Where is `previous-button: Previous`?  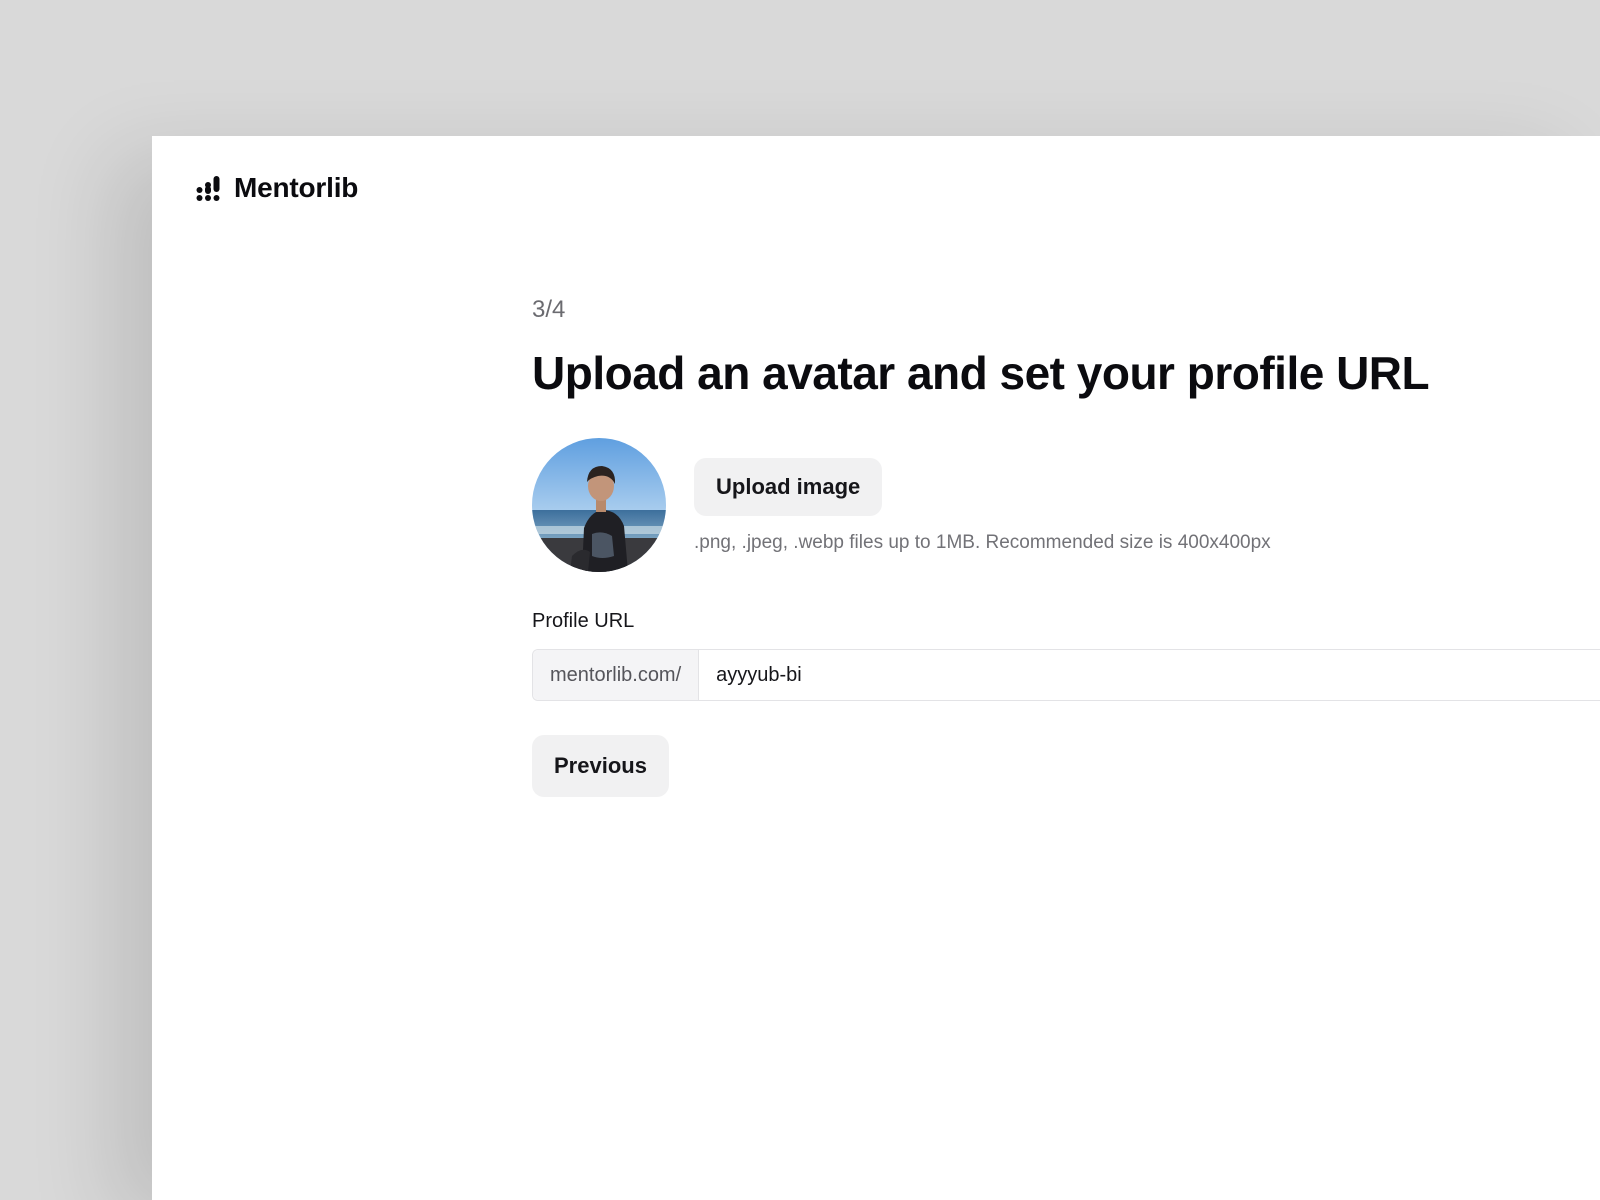
previous-button: Previous is located at coordinates (600, 766).